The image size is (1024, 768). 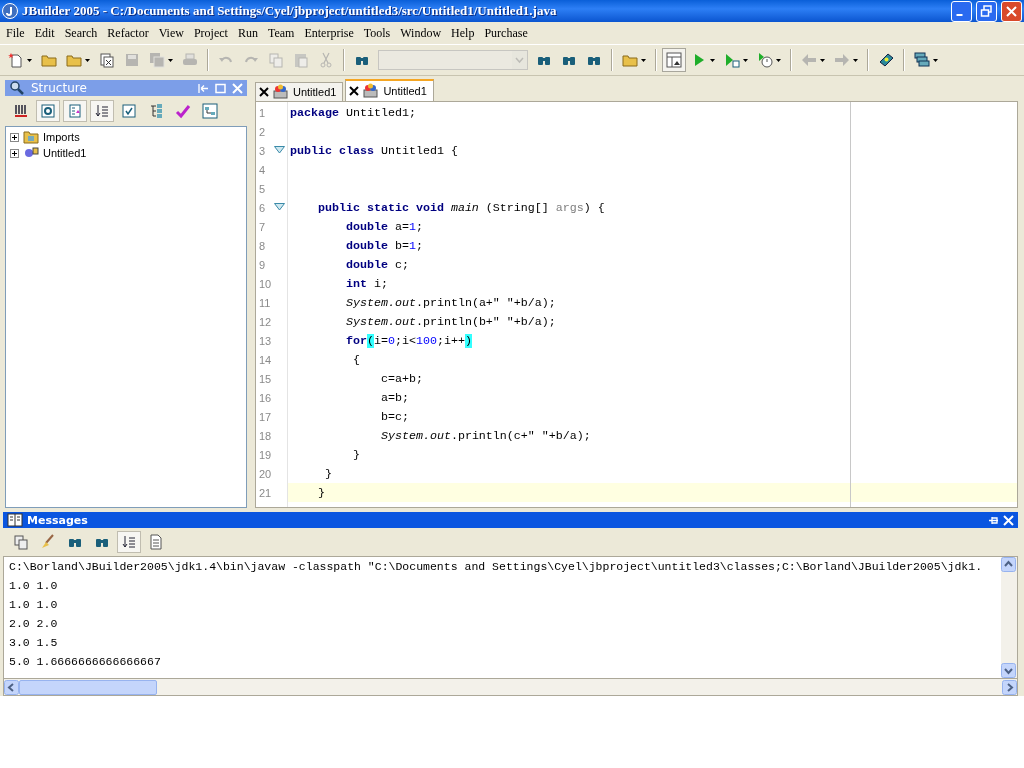 What do you see at coordinates (394, 398) in the screenshot?
I see `code-line: a=b;` at bounding box center [394, 398].